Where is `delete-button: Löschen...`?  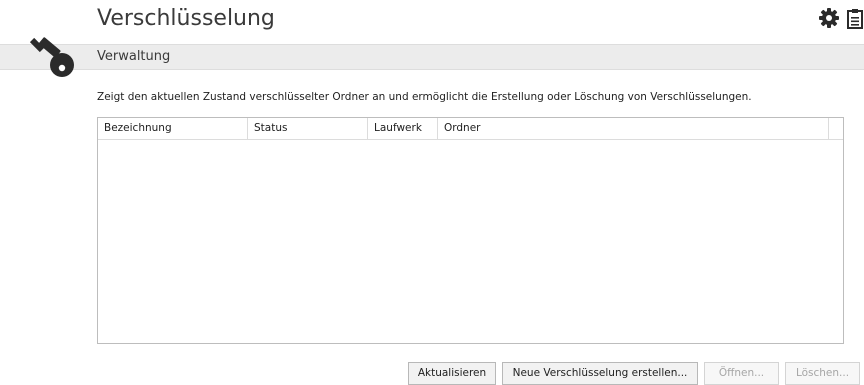 delete-button: Löschen... is located at coordinates (822, 373).